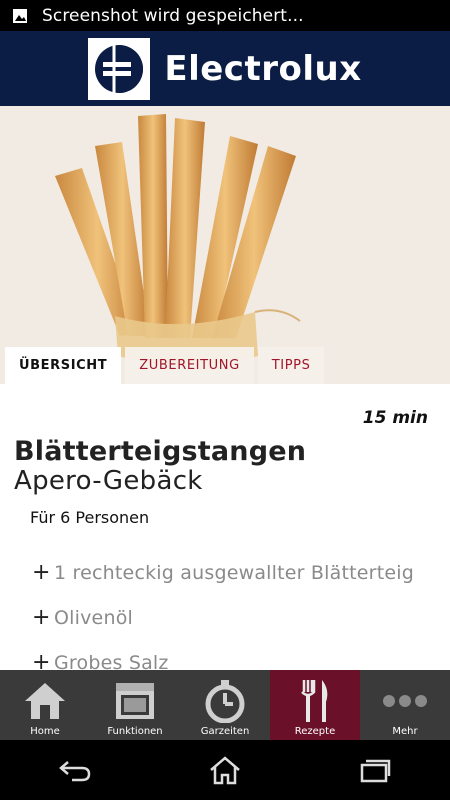 The image size is (450, 800). What do you see at coordinates (93, 617) in the screenshot?
I see `ingredient-text: Olivenöl` at bounding box center [93, 617].